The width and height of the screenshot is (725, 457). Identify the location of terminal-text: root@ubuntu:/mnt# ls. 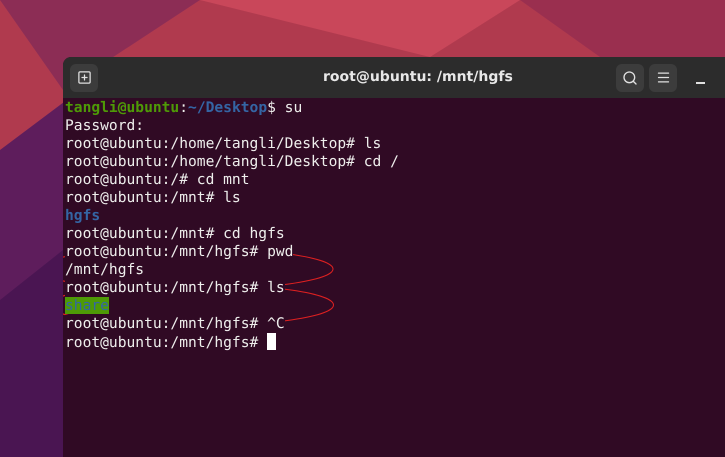
(153, 197).